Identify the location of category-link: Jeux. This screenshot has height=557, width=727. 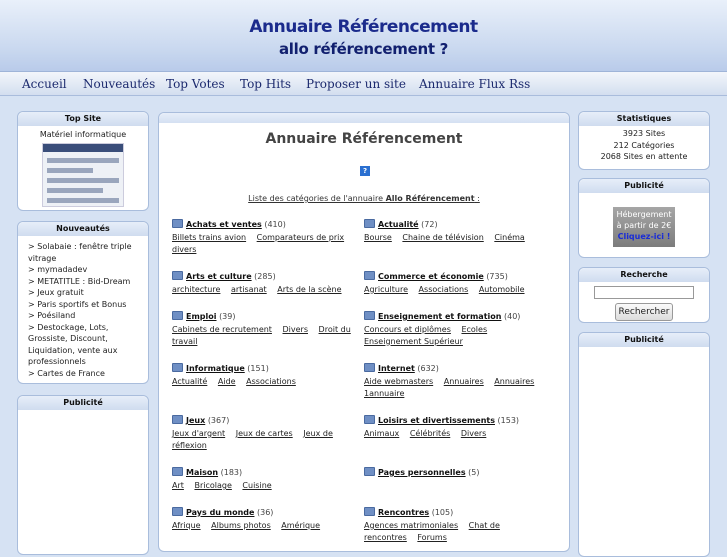
(195, 420).